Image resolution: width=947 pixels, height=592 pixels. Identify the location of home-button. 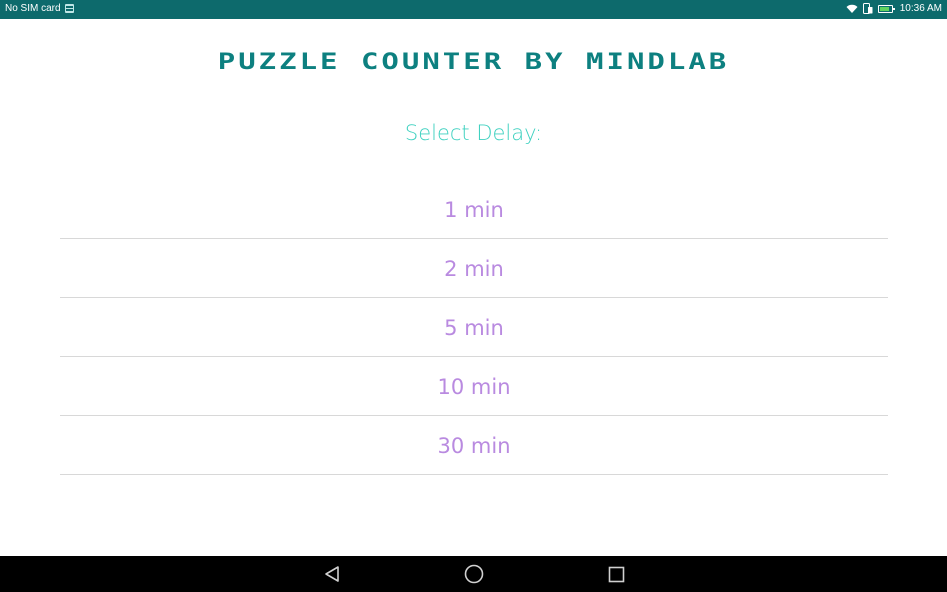
(474, 574).